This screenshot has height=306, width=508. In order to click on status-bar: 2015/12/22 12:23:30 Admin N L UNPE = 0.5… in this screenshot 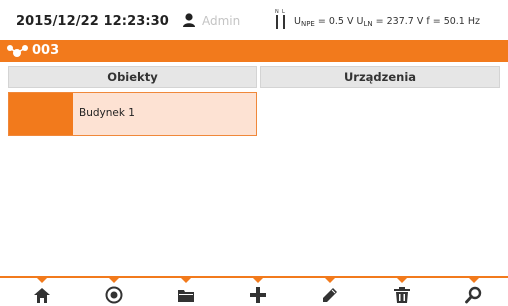, I will do `click(254, 19)`.